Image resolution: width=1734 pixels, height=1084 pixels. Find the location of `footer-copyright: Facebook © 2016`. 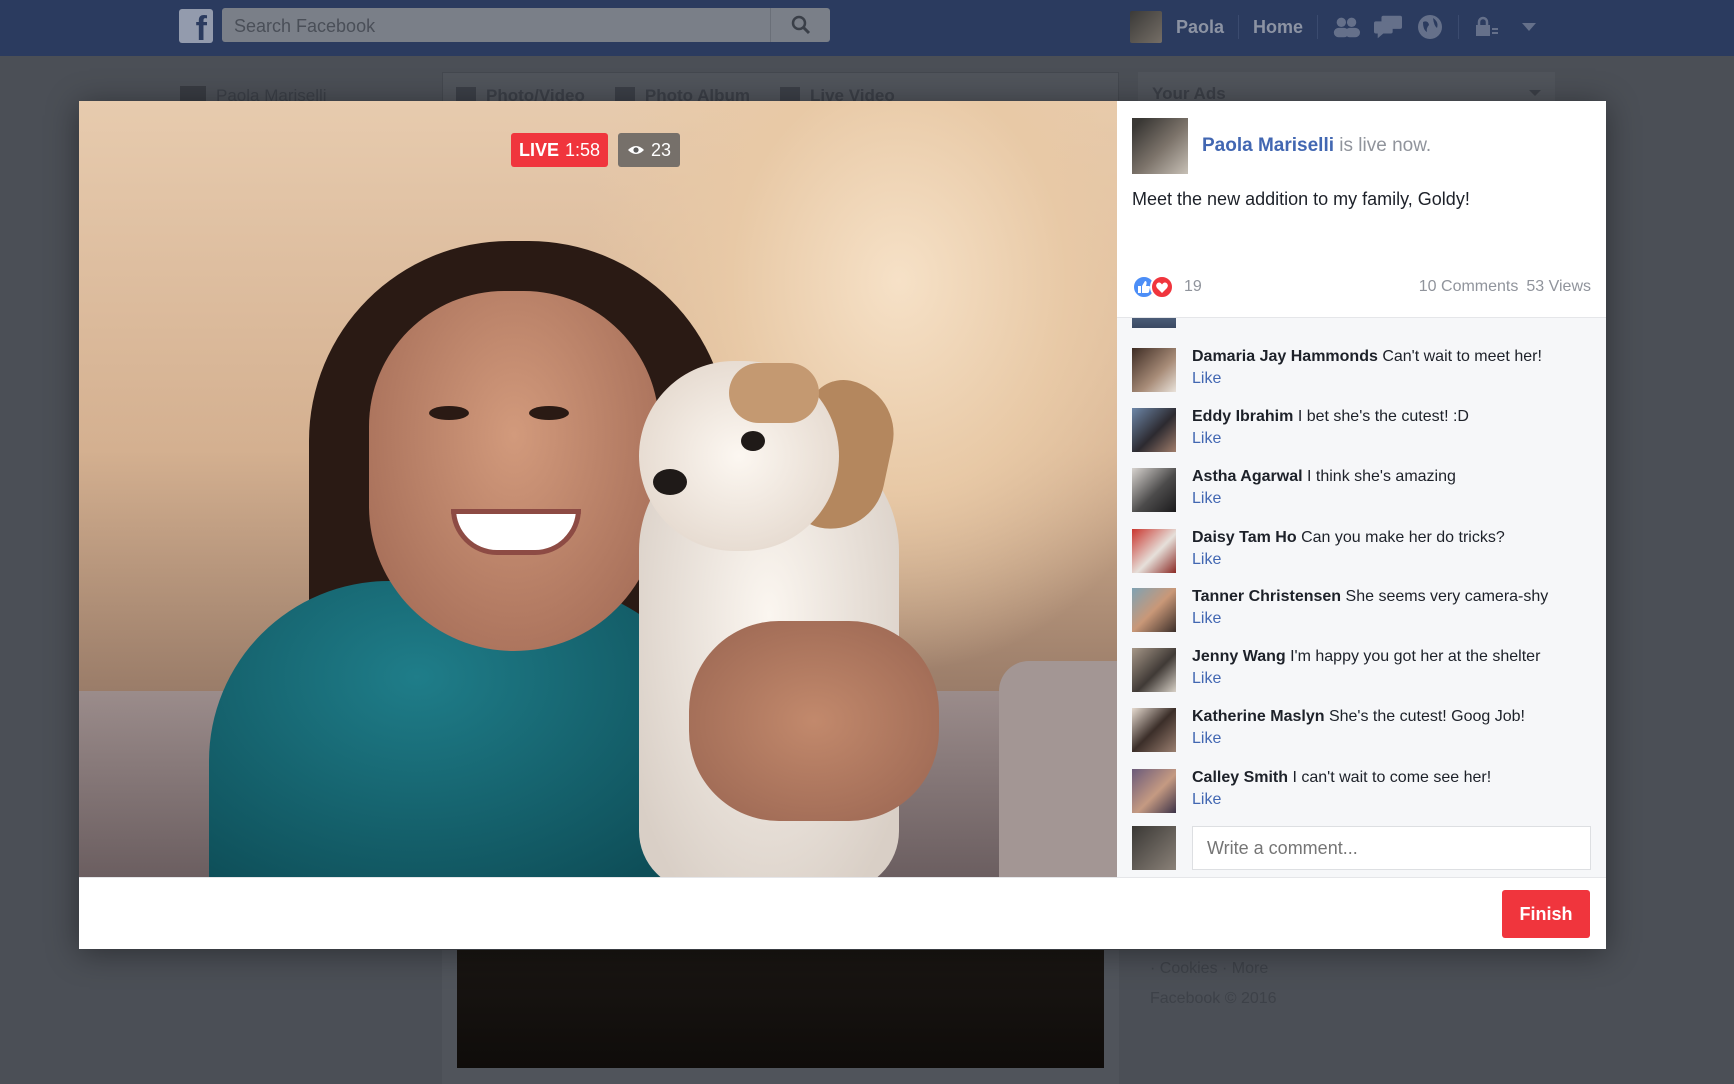

footer-copyright: Facebook © 2016 is located at coordinates (1213, 998).